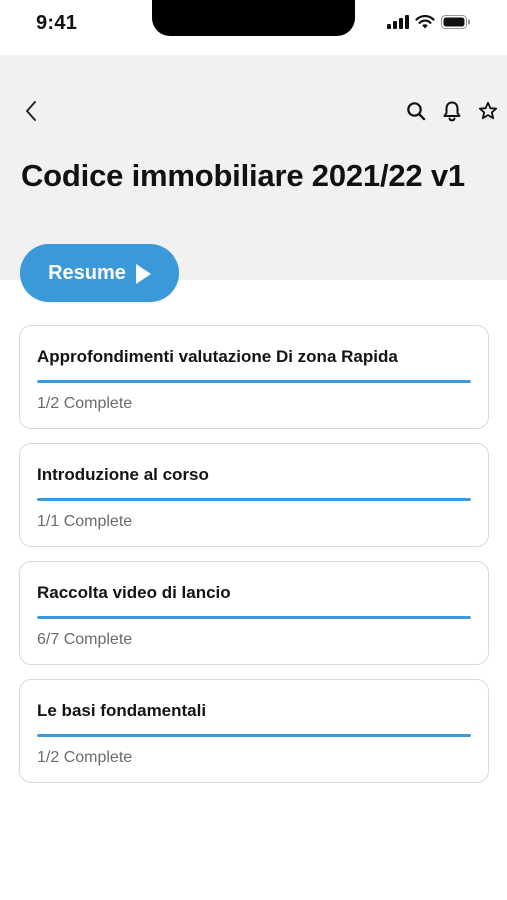 The width and height of the screenshot is (507, 900). I want to click on course-status: 1/1 Complete, so click(85, 521).